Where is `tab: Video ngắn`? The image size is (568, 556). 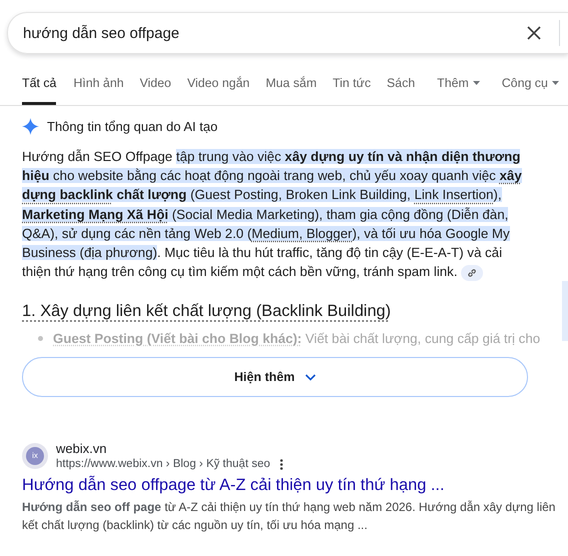
tab: Video ngắn is located at coordinates (218, 90).